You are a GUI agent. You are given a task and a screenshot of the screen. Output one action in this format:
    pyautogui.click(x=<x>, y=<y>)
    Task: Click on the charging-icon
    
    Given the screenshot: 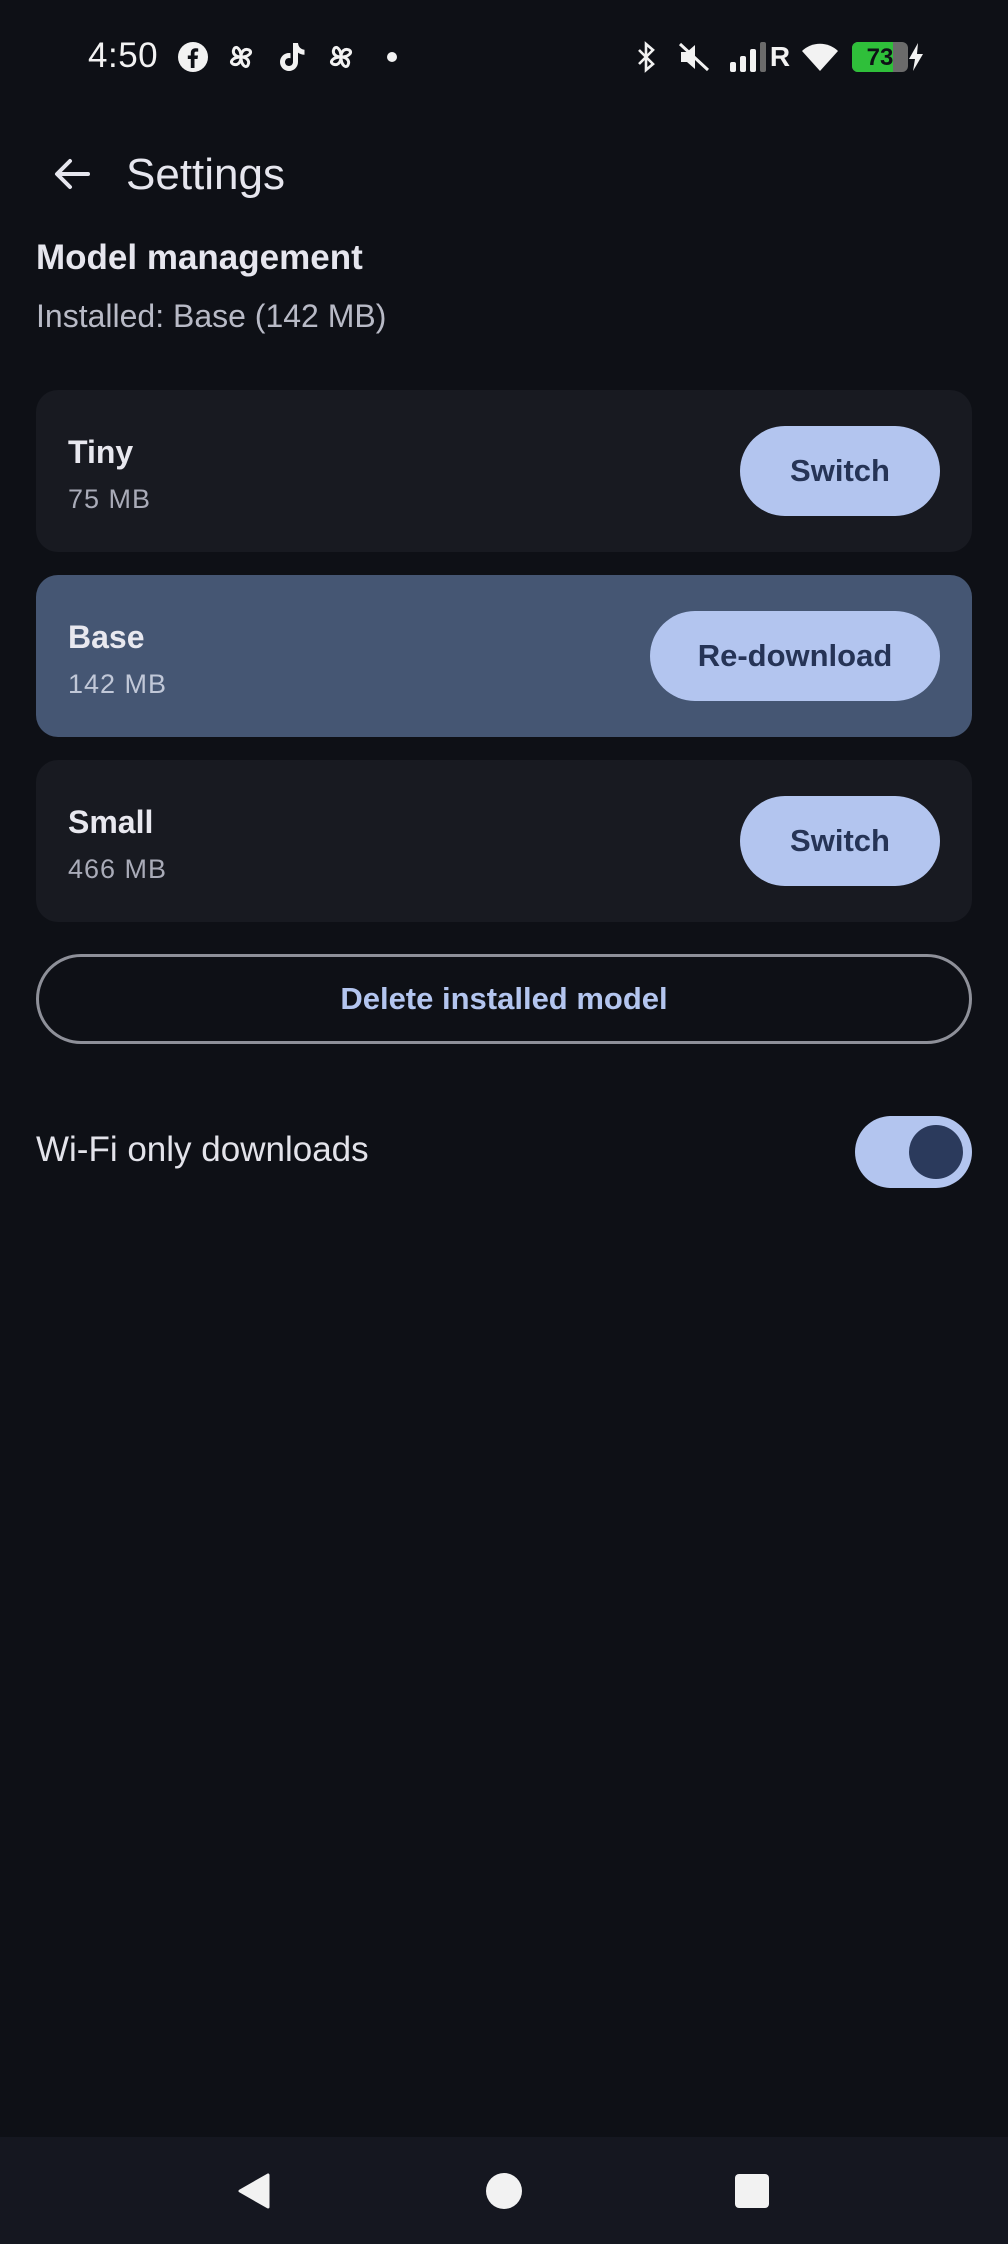 What is the action you would take?
    pyautogui.click(x=916, y=57)
    